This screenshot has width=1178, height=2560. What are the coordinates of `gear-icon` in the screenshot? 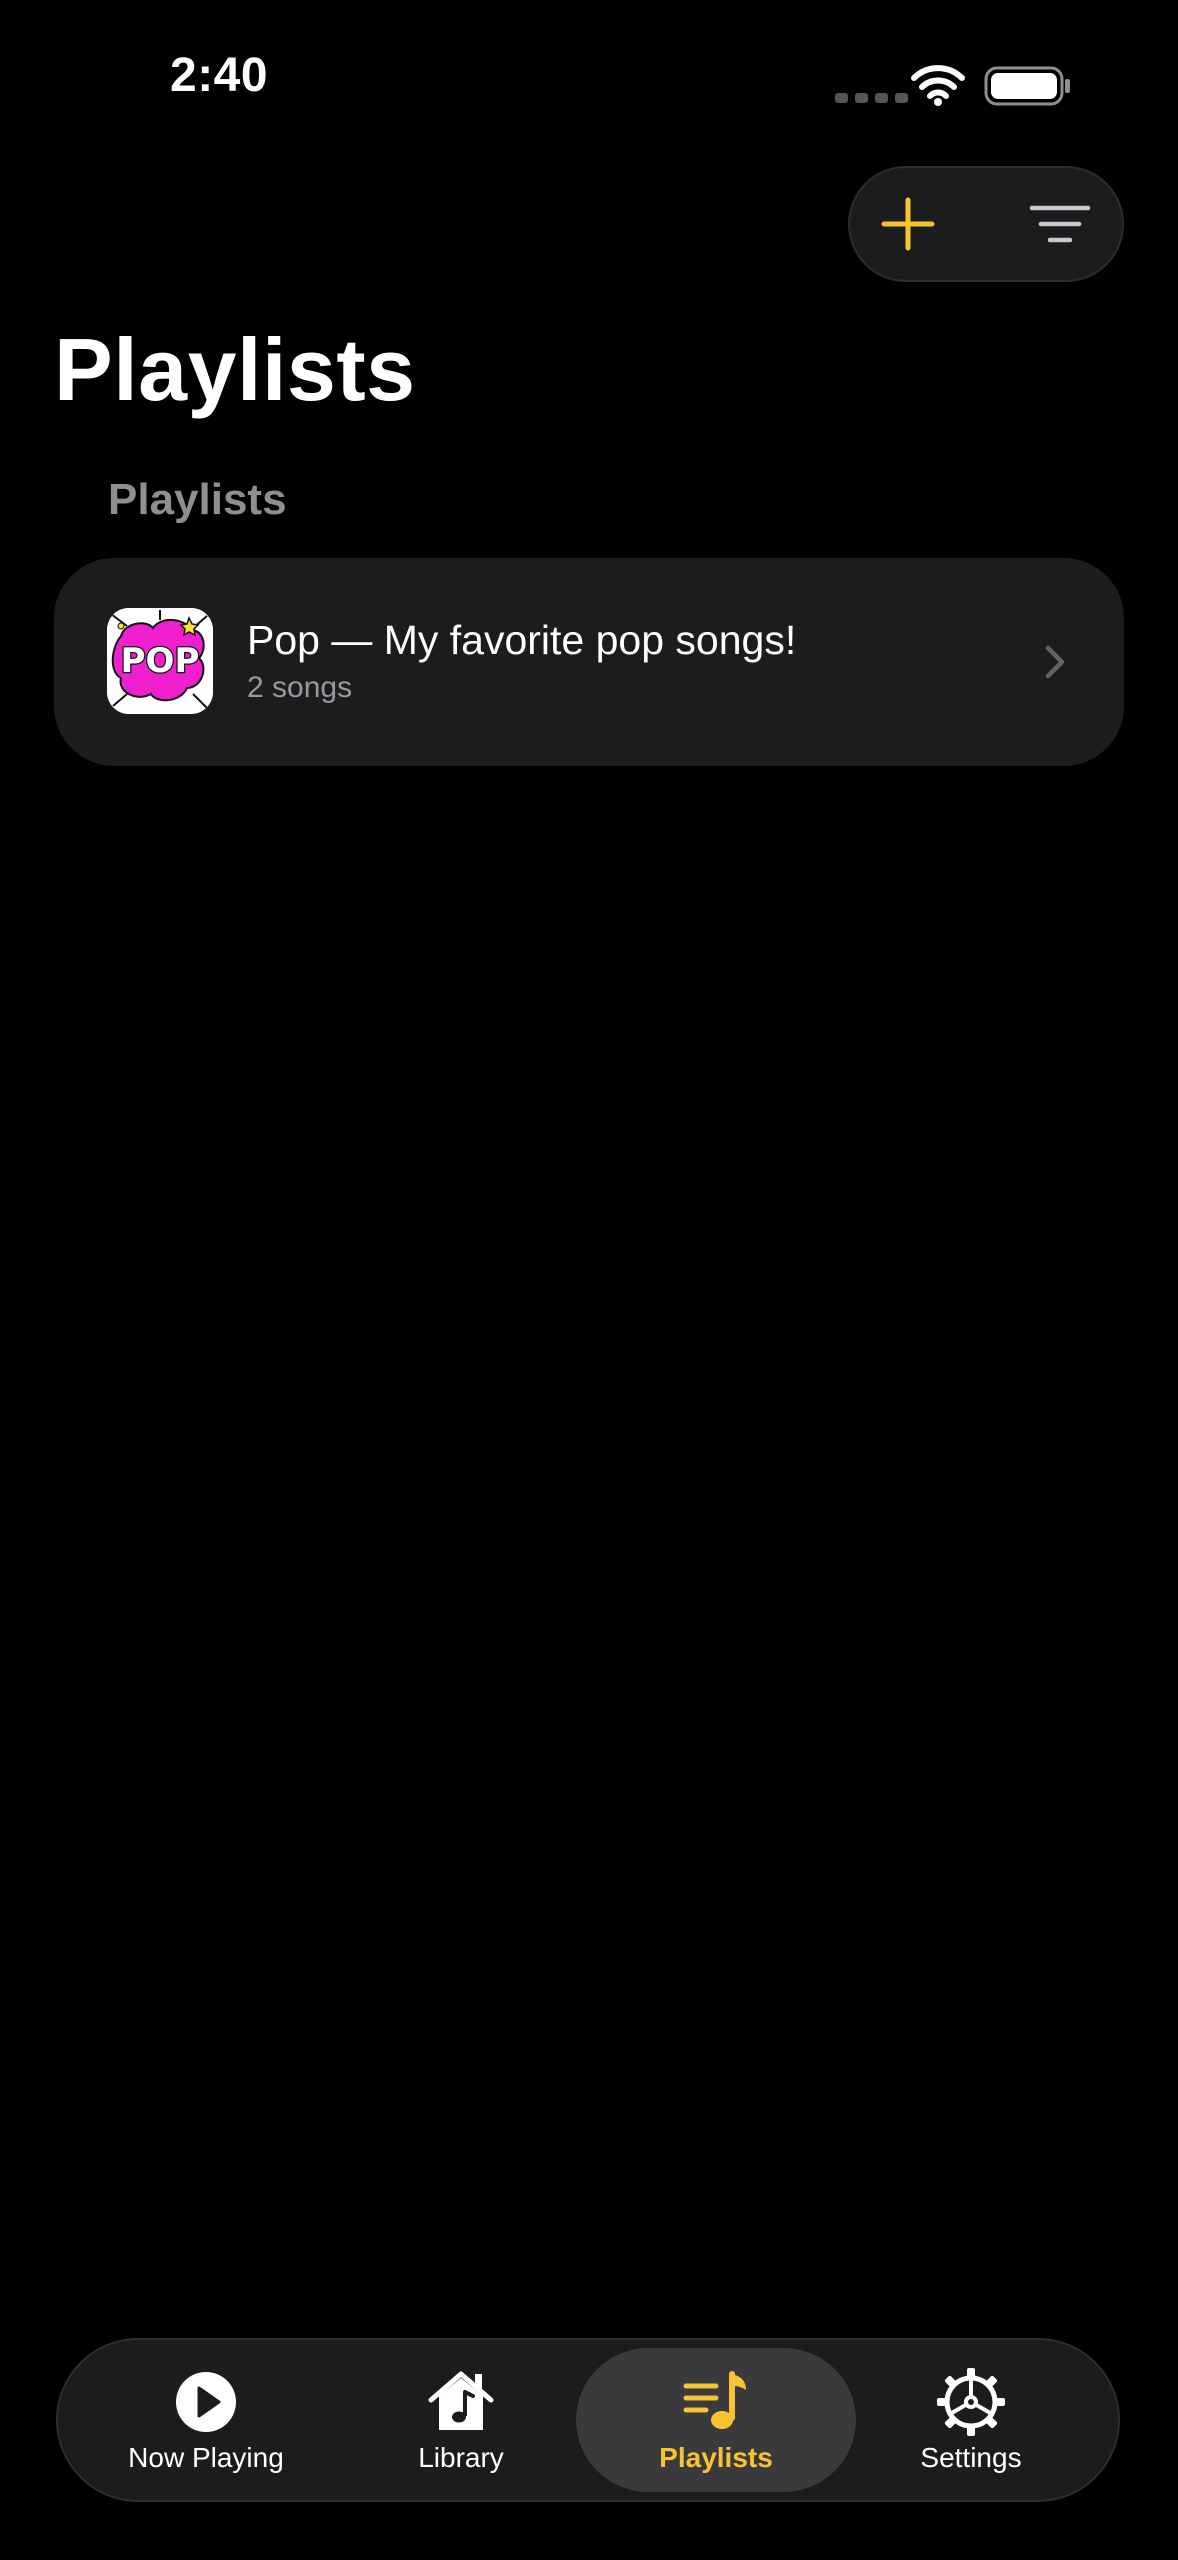 It's located at (971, 2402).